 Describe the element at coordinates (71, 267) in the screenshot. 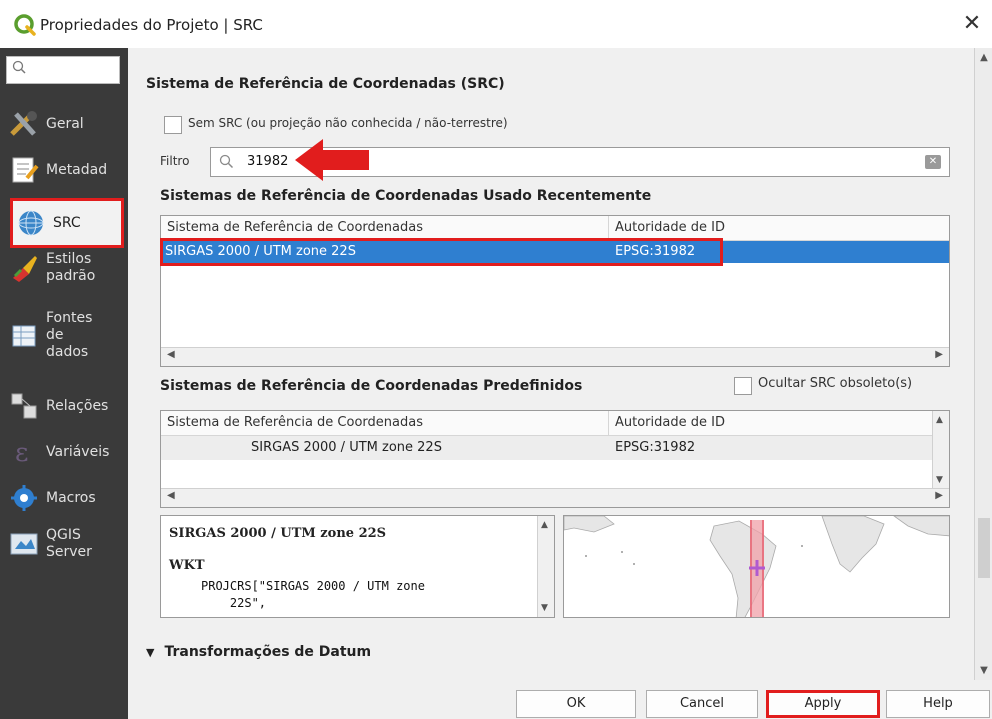

I see `sidebar-item-label: Estilos padrão` at that location.